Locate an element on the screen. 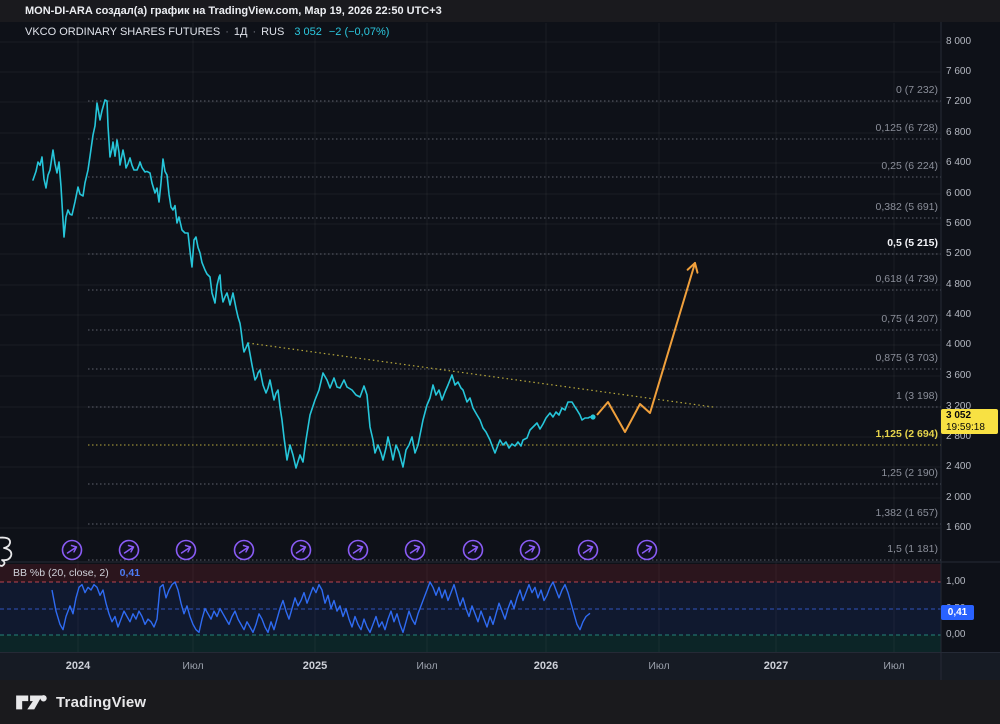 The image size is (1000, 724). tradingview-logo-icon is located at coordinates (31, 702).